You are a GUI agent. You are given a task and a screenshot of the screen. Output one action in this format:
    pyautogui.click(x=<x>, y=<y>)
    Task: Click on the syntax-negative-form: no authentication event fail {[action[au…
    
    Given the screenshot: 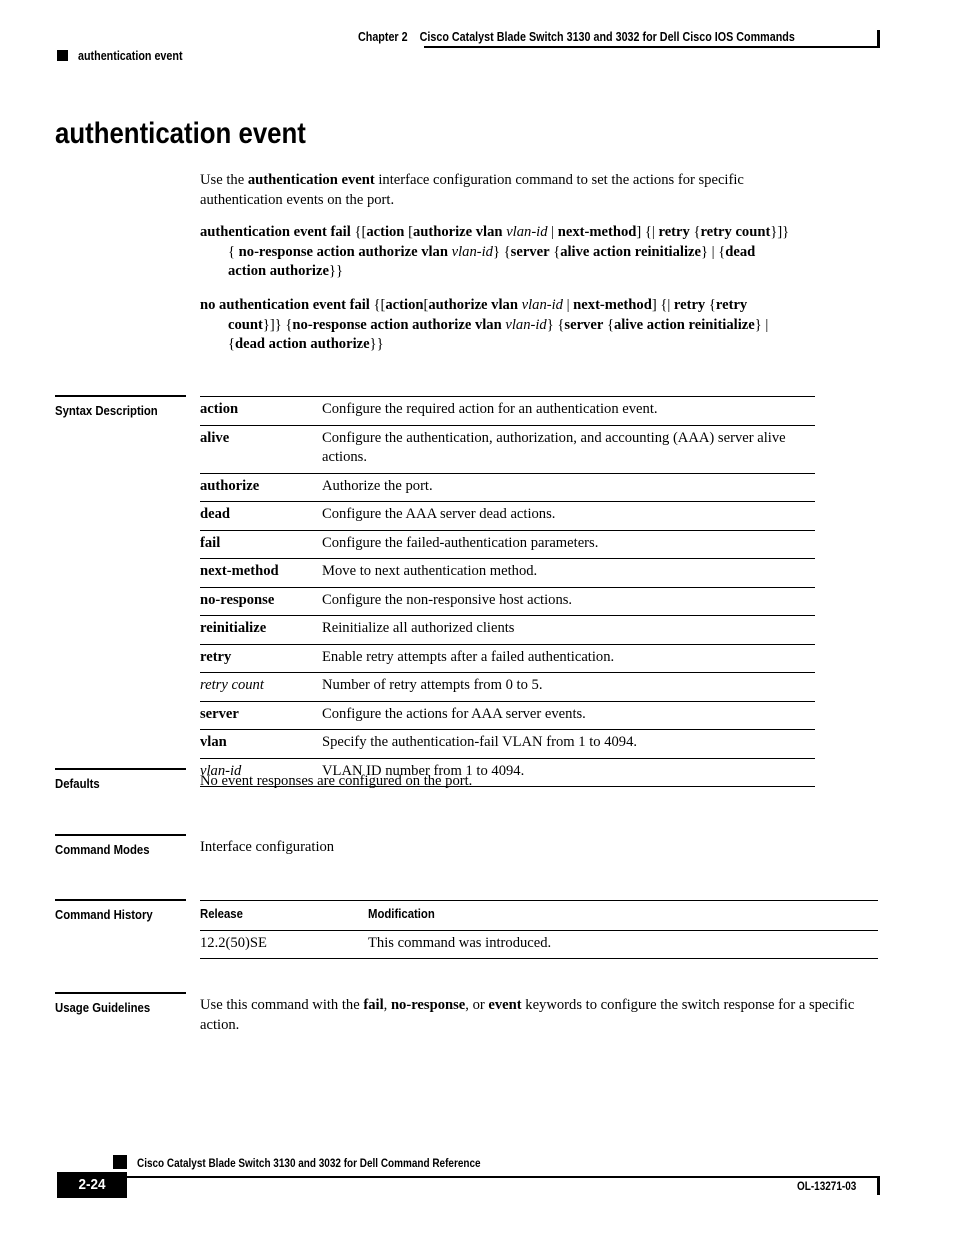 What is the action you would take?
    pyautogui.click(x=540, y=325)
    